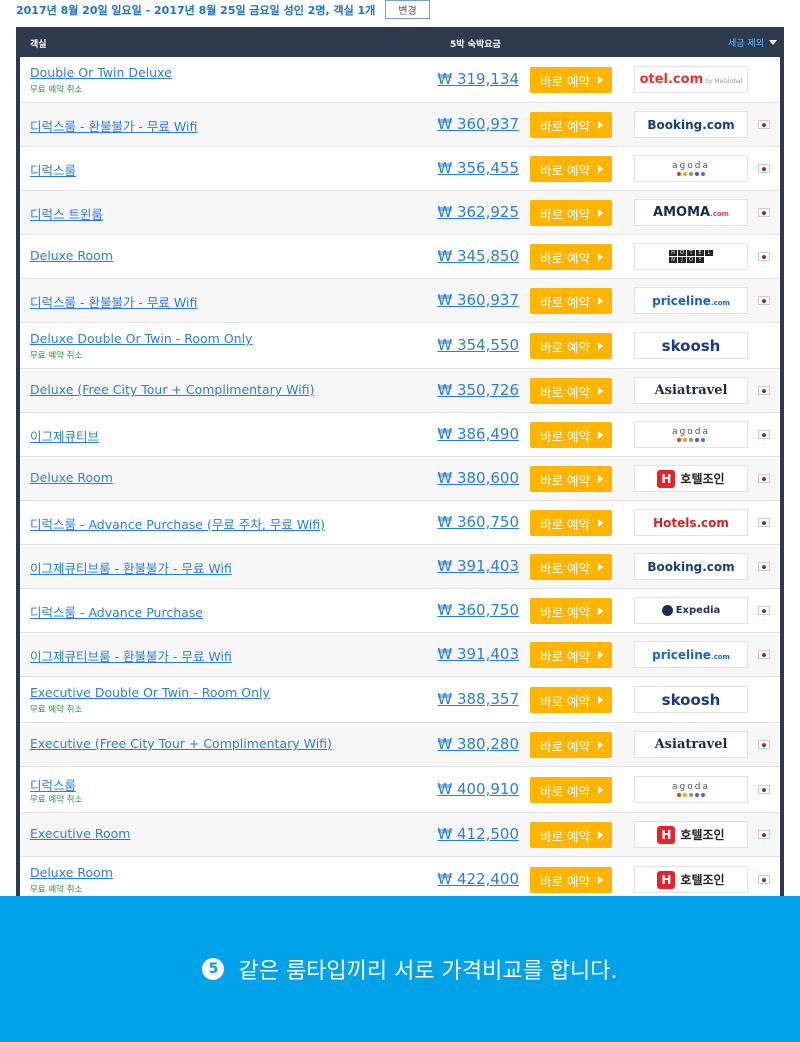 This screenshot has width=800, height=1042. Describe the element at coordinates (477, 434) in the screenshot. I see `price-link: ₩ 386,490` at that location.